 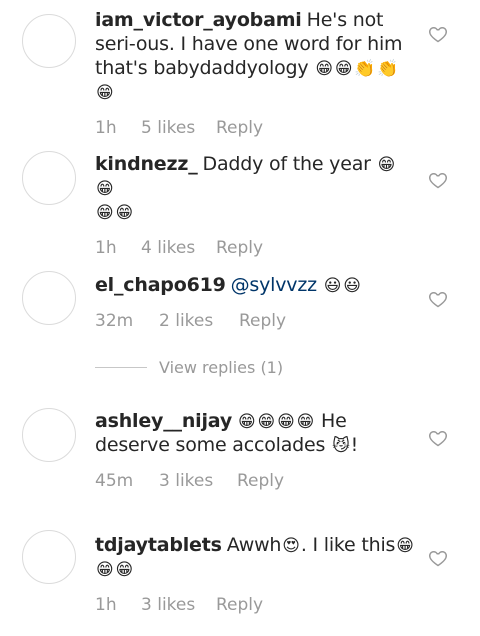 I want to click on comment-meta: 1h 3 likes Reply, so click(x=255, y=605).